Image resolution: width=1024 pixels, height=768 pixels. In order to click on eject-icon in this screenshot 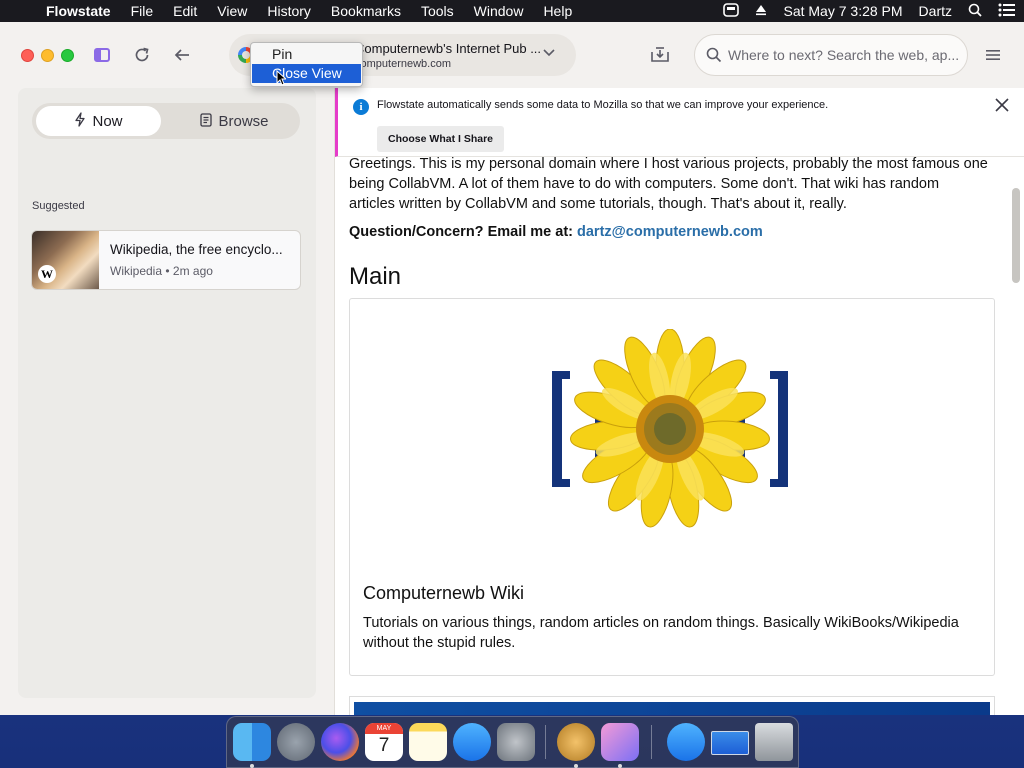, I will do `click(761, 11)`.